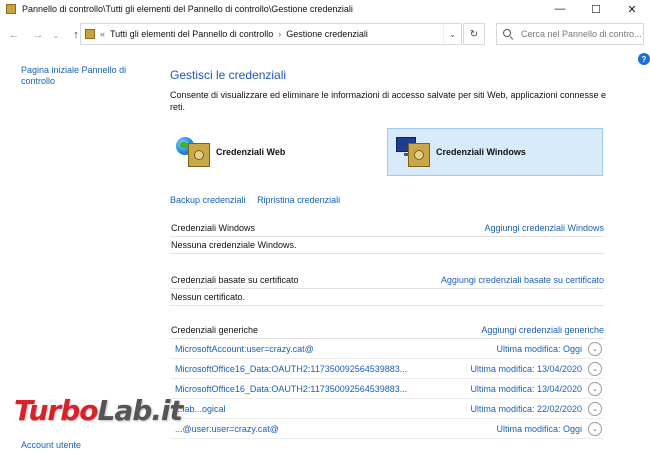  What do you see at coordinates (38, 35) in the screenshot?
I see `forward-arrow-icon: →` at bounding box center [38, 35].